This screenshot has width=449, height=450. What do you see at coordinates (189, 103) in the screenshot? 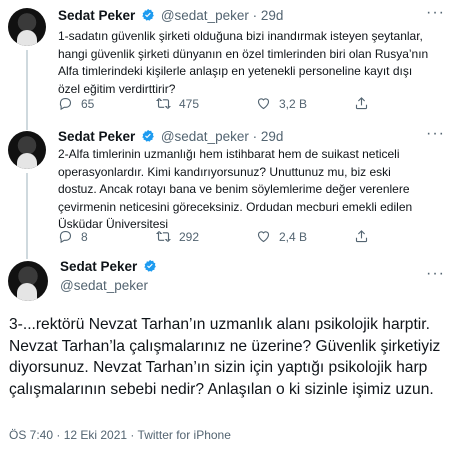
I see `retweet-count: 475` at bounding box center [189, 103].